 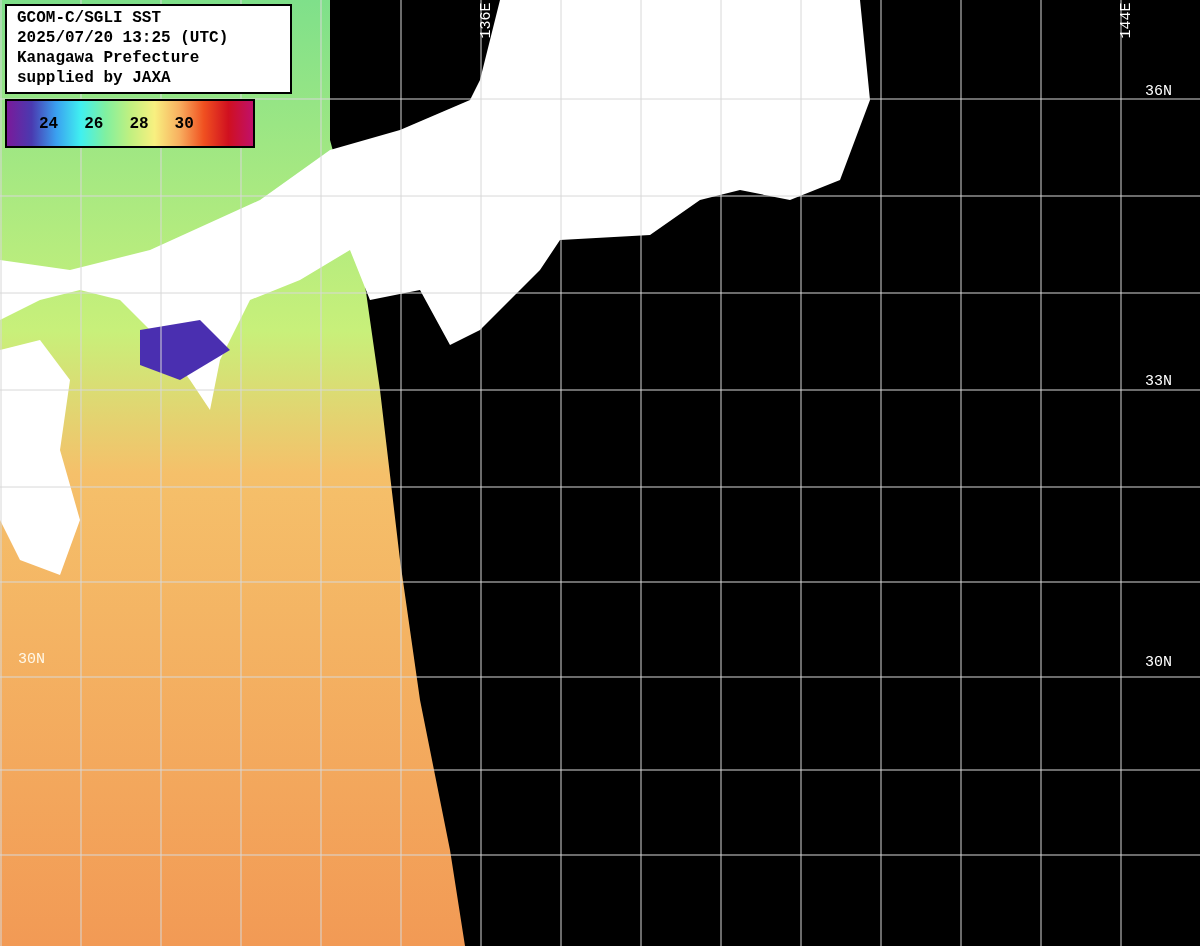 What do you see at coordinates (94, 78) in the screenshot?
I see `info-text: supplied by JAXA` at bounding box center [94, 78].